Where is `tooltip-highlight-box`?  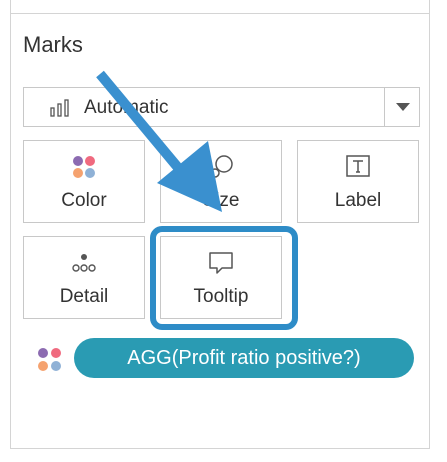
tooltip-highlight-box is located at coordinates (224, 278).